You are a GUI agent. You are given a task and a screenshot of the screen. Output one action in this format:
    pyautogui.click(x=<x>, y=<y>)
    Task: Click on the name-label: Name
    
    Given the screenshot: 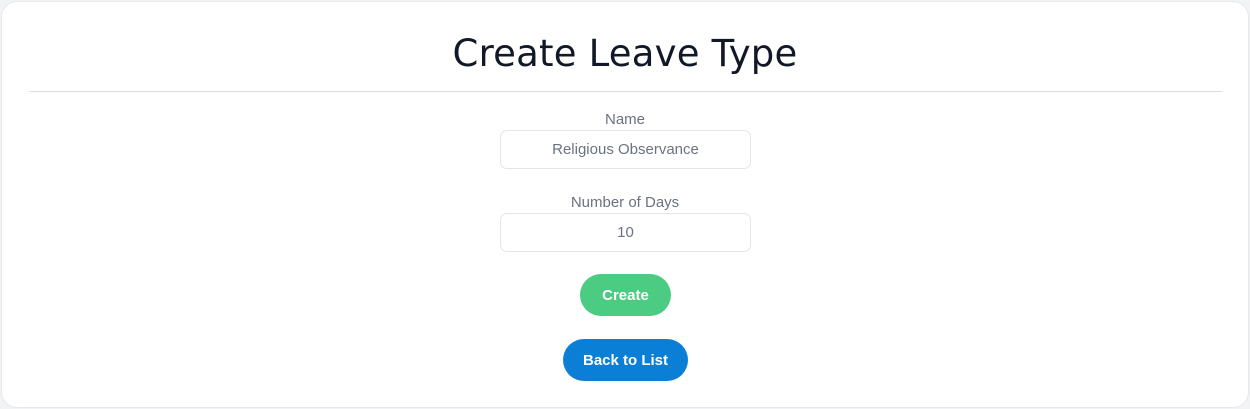 What is the action you would take?
    pyautogui.click(x=624, y=119)
    